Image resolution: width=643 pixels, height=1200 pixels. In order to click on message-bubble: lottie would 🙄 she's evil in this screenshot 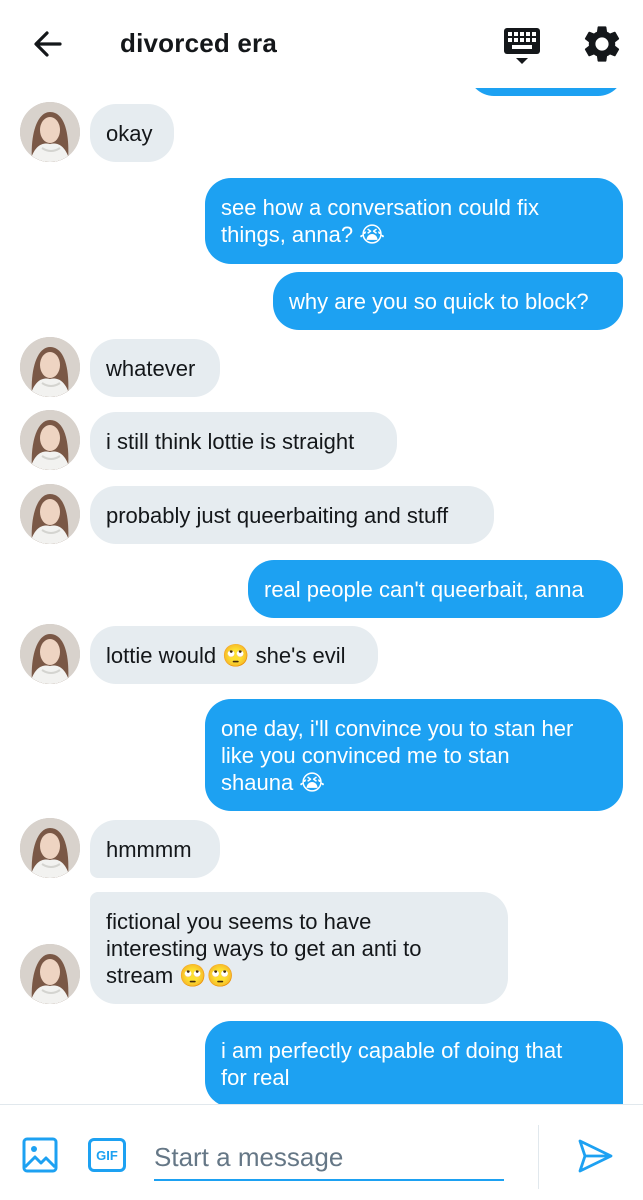, I will do `click(234, 655)`.